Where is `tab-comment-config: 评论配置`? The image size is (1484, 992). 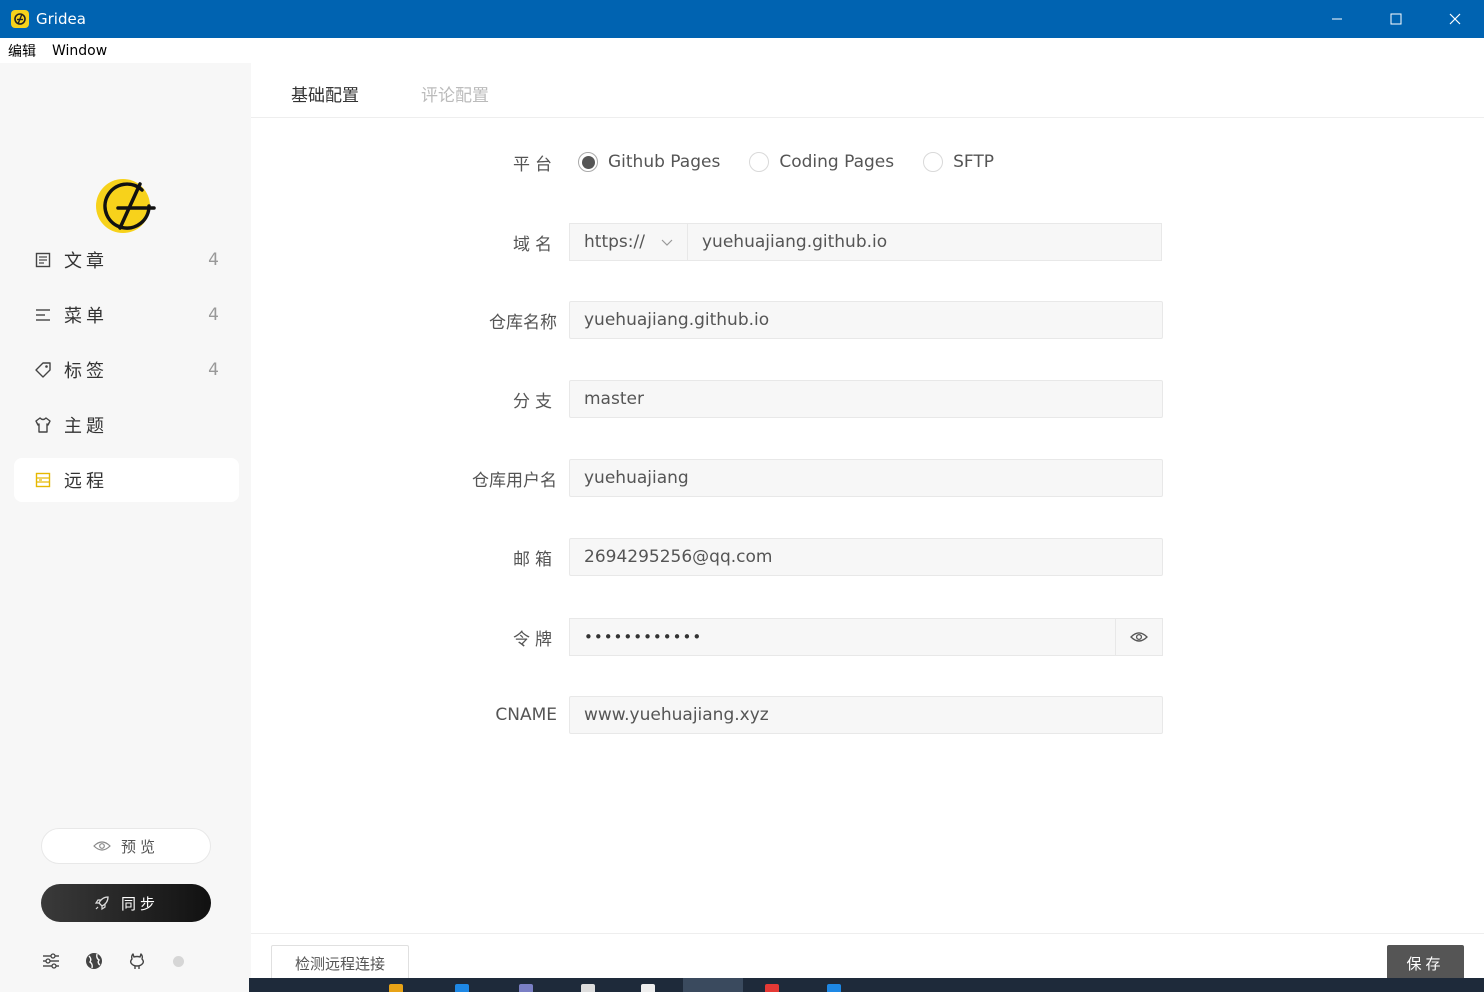 tab-comment-config: 评论配置 is located at coordinates (455, 93).